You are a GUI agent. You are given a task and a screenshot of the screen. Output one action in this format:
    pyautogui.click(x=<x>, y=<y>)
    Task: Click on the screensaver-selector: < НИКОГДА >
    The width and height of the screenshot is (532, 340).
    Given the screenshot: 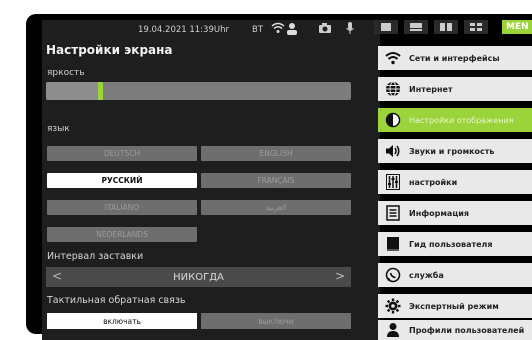 What is the action you would take?
    pyautogui.click(x=198, y=277)
    